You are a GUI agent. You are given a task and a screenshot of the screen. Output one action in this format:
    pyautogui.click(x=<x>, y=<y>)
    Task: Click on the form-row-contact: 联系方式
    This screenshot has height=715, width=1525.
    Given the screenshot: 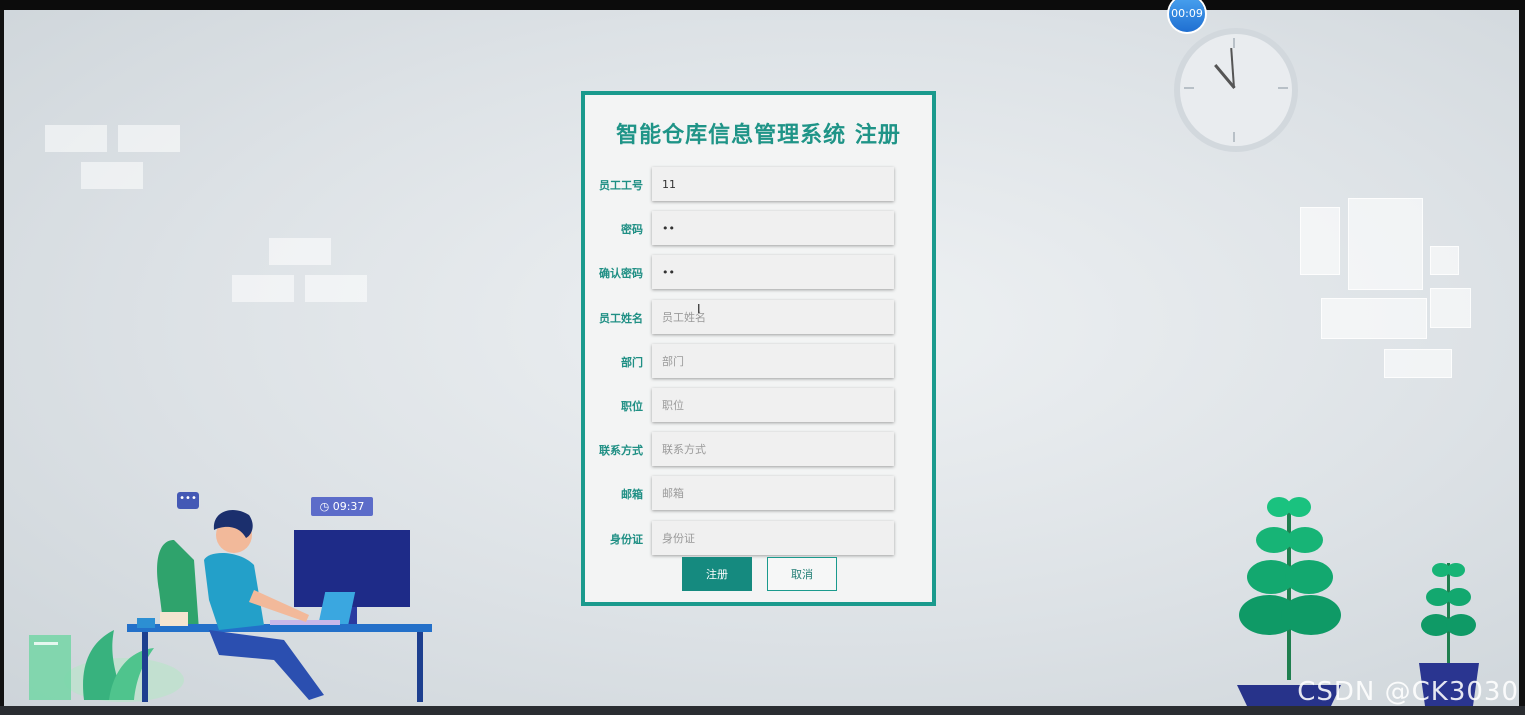 What is the action you would take?
    pyautogui.click(x=758, y=450)
    